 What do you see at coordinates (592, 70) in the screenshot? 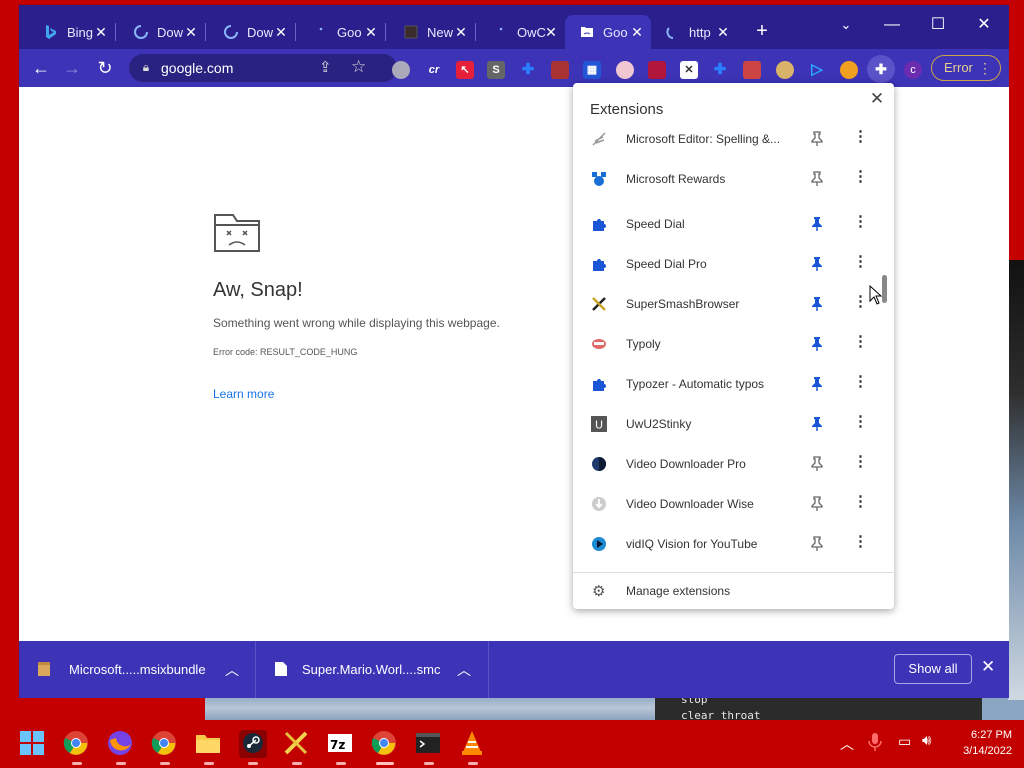
I see `extension-grid-icon: ▦` at bounding box center [592, 70].